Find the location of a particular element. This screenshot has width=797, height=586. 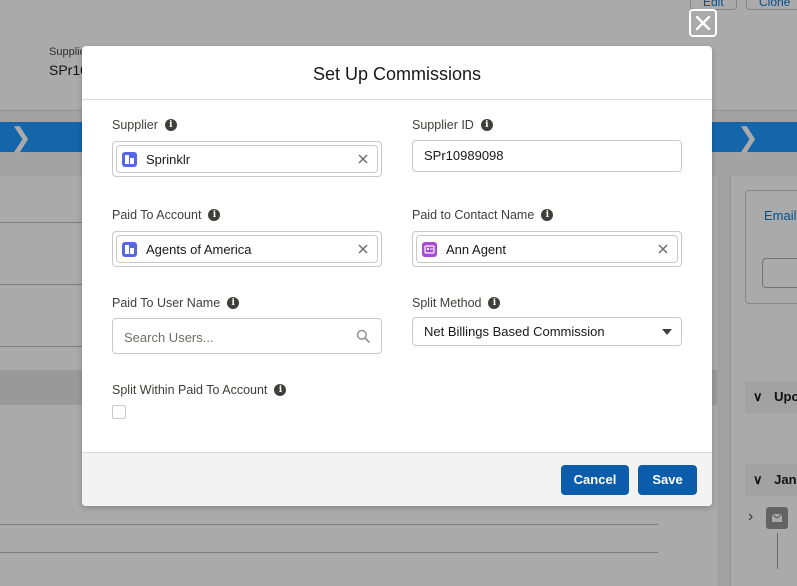

supplier-value: Sprinklr is located at coordinates (168, 159).